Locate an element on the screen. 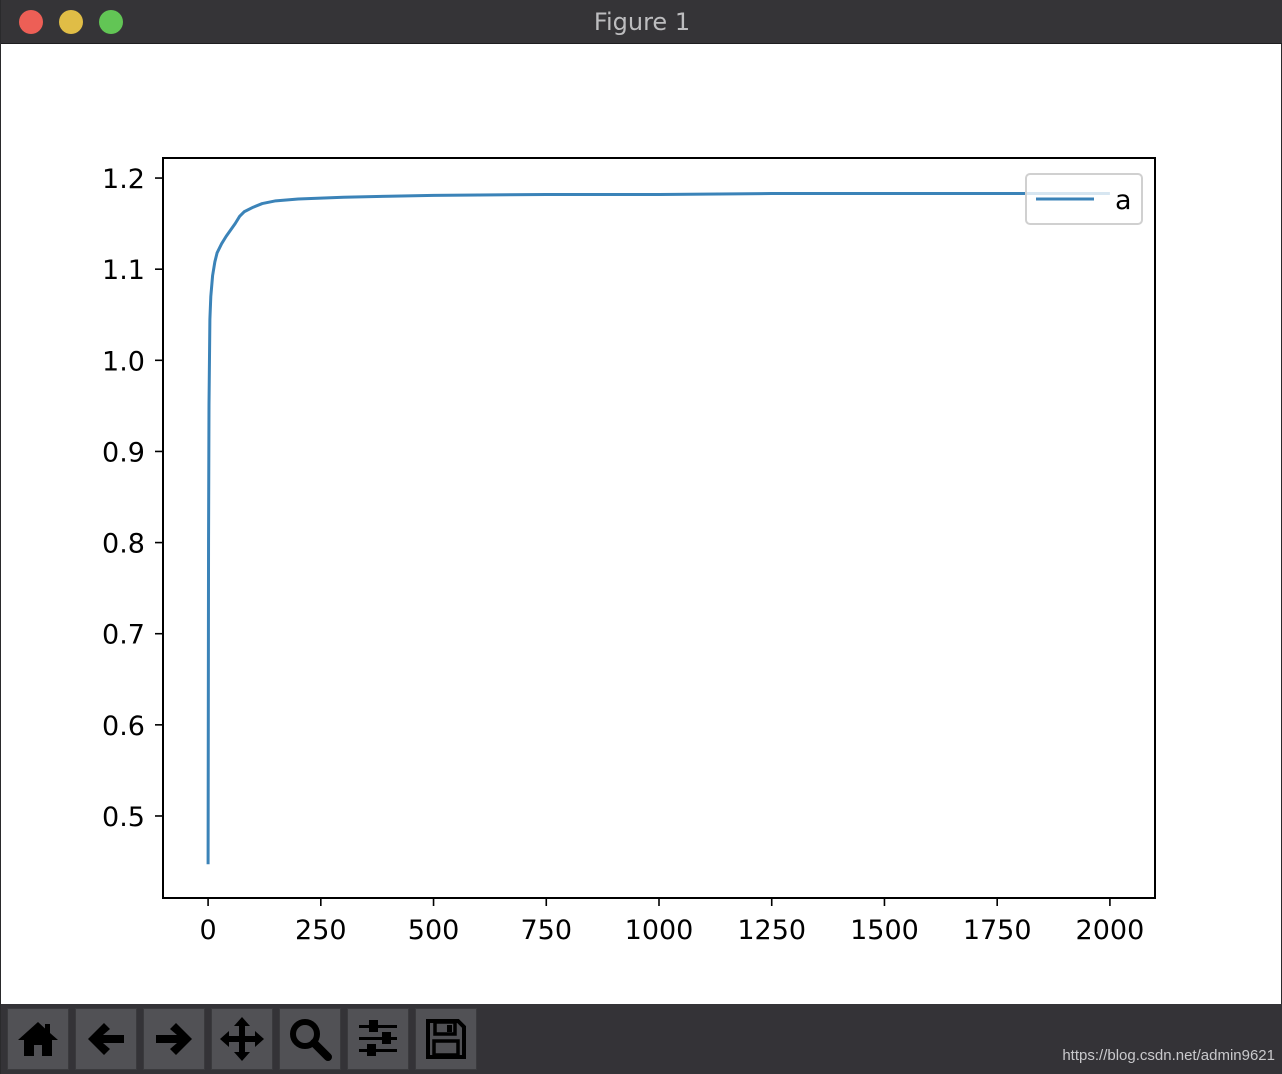 The image size is (1282, 1074). magnifier-icon is located at coordinates (311, 1040).